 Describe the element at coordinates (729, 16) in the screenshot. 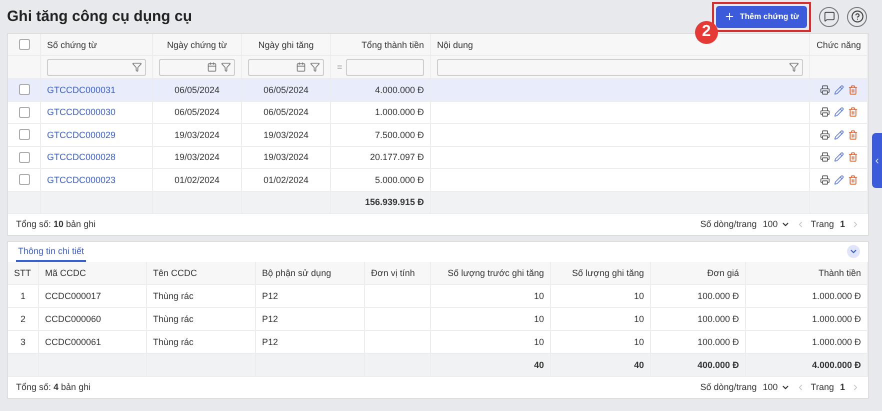

I see `plus-icon` at that location.